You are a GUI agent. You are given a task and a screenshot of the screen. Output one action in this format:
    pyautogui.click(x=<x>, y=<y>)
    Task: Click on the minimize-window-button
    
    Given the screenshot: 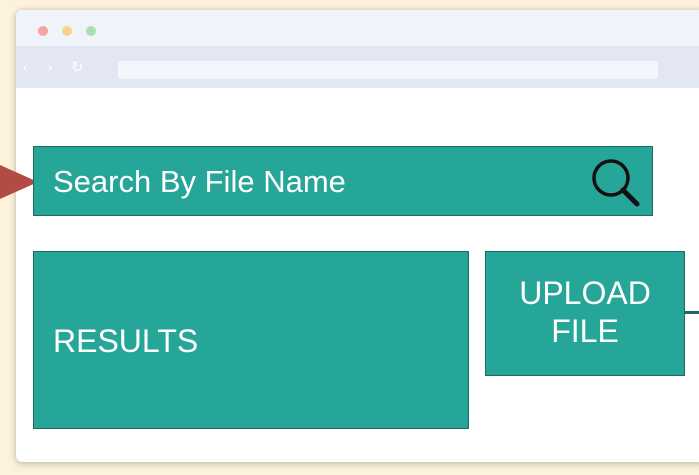 What is the action you would take?
    pyautogui.click(x=67, y=31)
    